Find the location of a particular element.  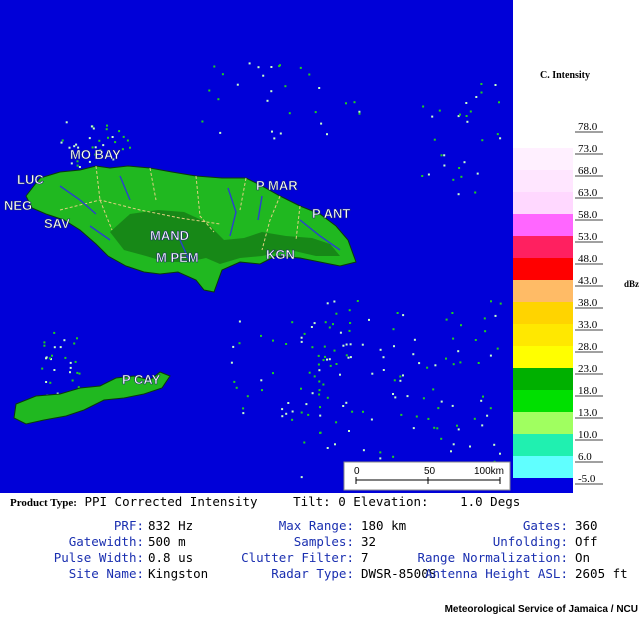

legend-label-11: 23.0 is located at coordinates (588, 369).